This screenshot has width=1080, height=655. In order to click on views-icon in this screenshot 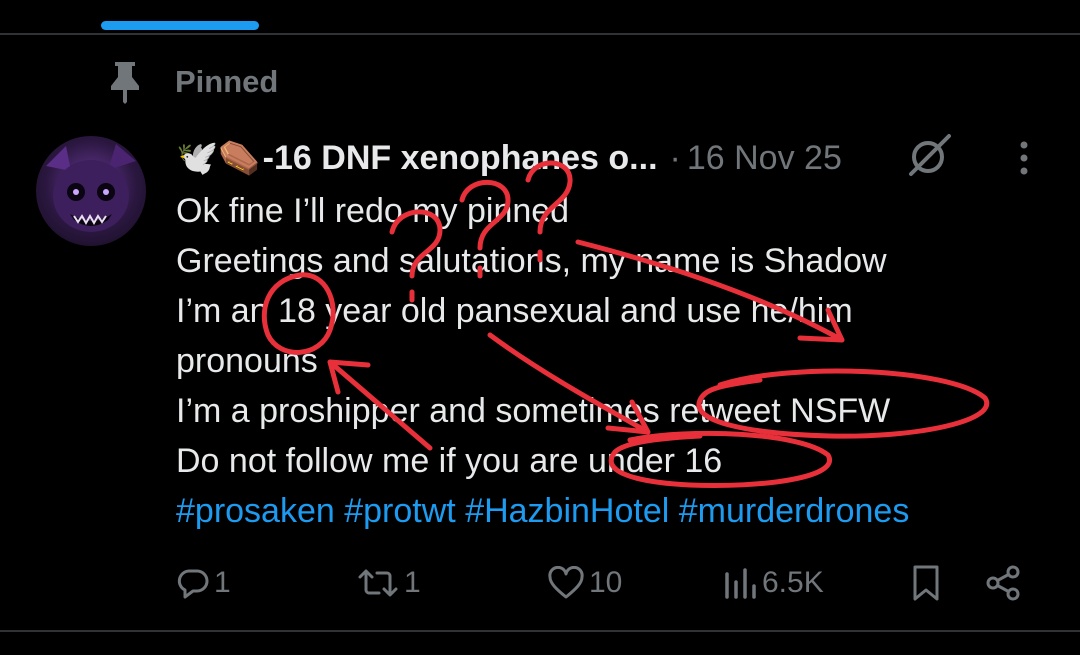, I will do `click(740, 583)`.